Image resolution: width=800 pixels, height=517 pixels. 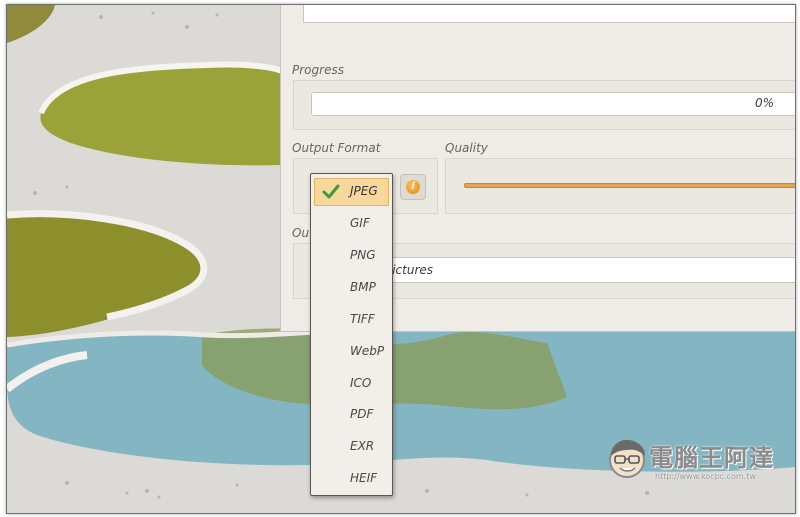 I want to click on mascot-face-icon, so click(x=627, y=458).